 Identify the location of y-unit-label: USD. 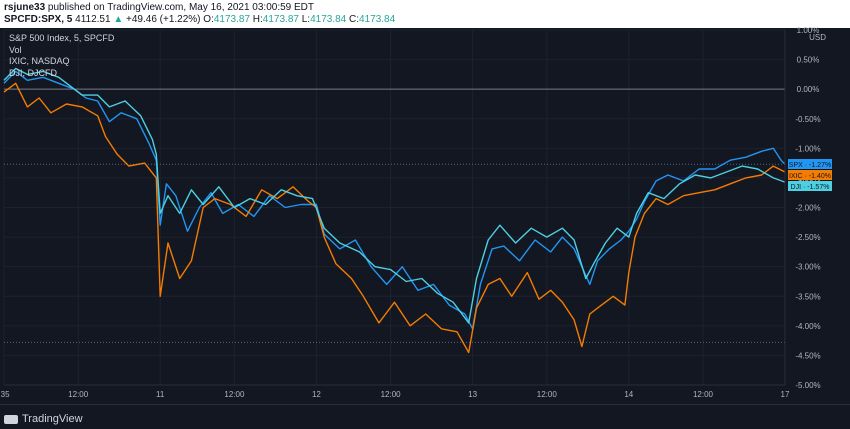
(817, 37).